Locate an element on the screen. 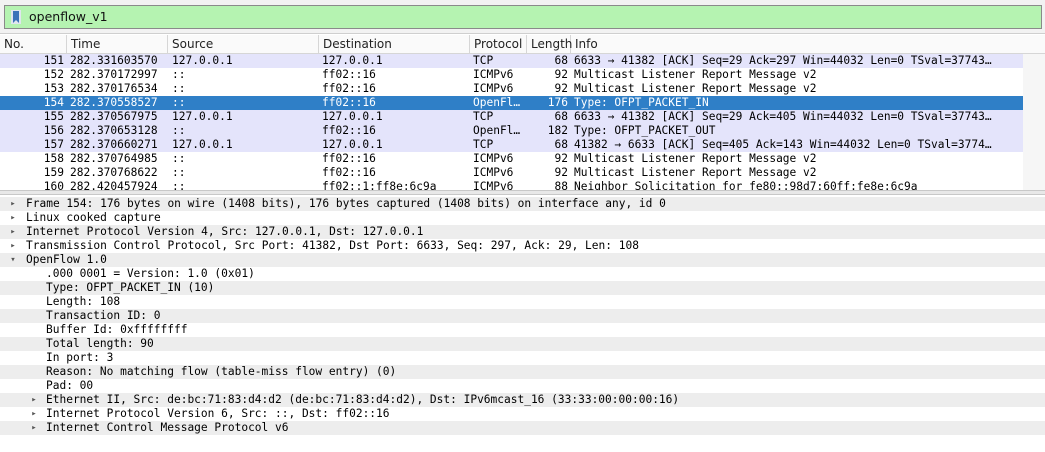  cell-no: 156 is located at coordinates (53, 130).